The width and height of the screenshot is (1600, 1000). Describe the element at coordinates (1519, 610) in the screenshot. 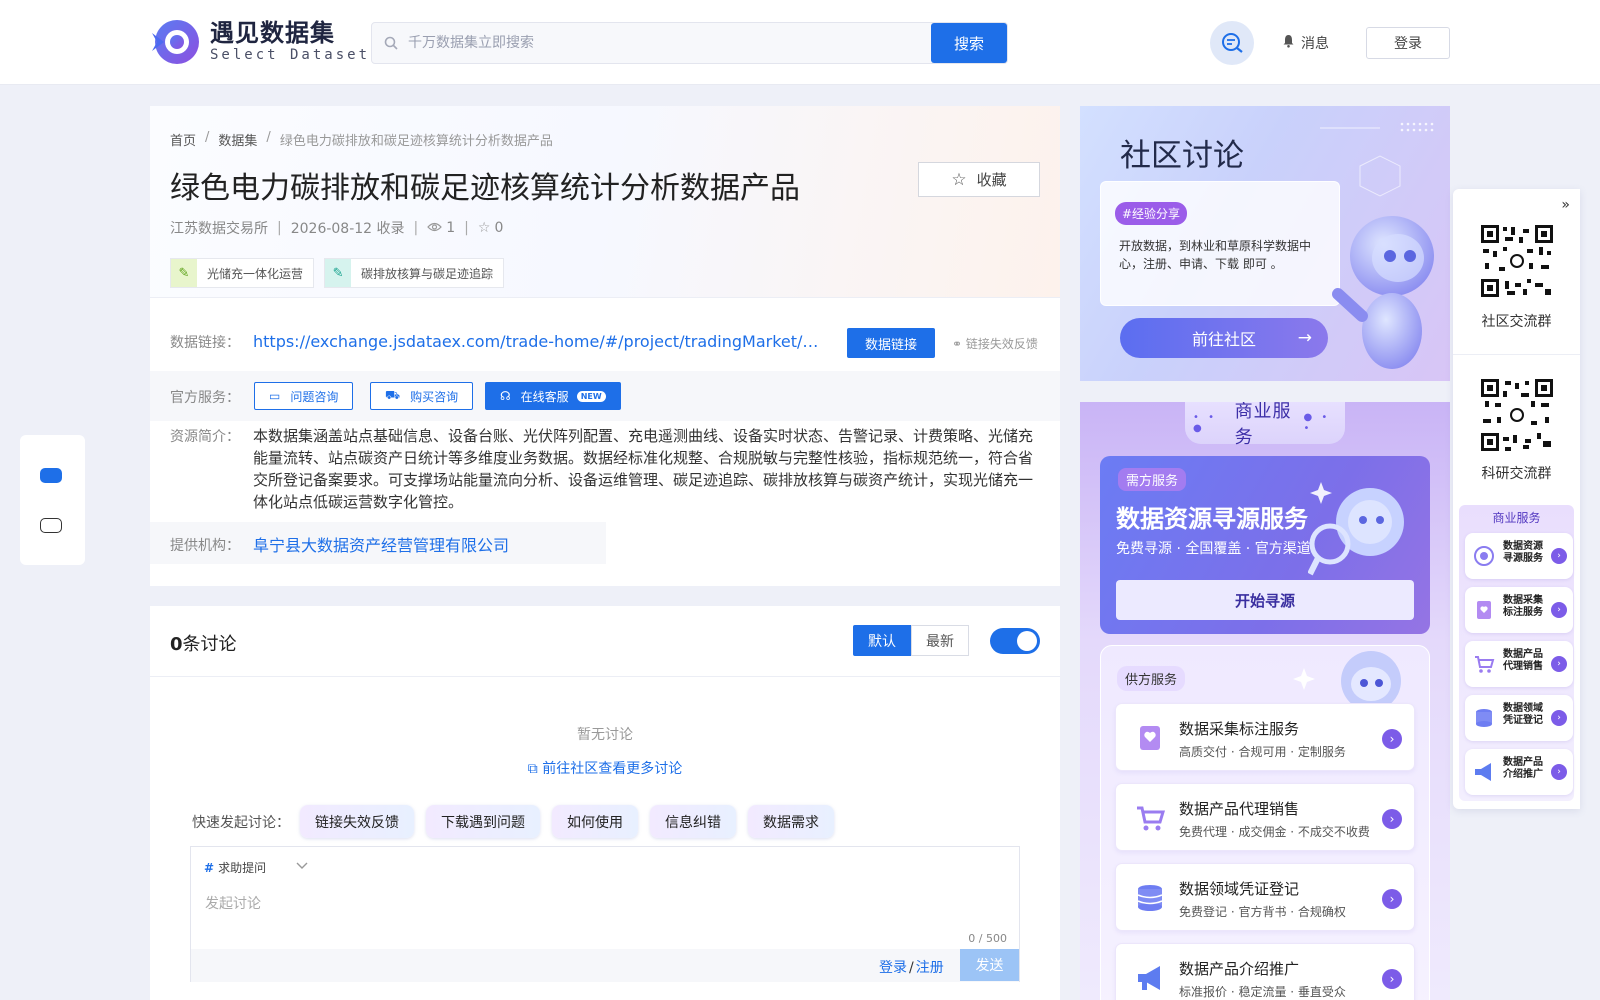

I see `right-service-annotation: 数据采集 标注服务 ›` at that location.